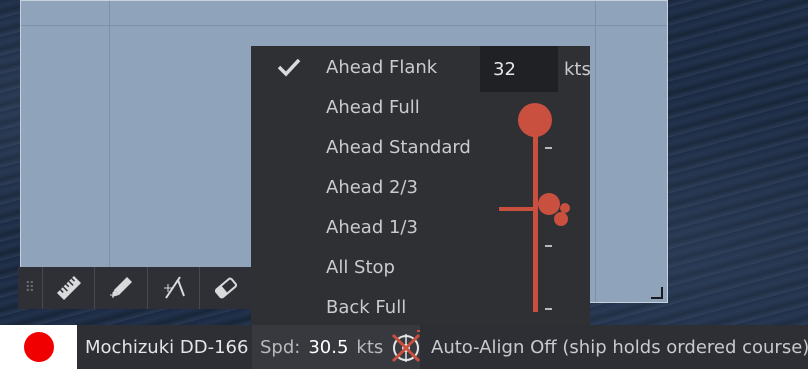 The width and height of the screenshot is (808, 369). I want to click on chart-corner-marker, so click(657, 293).